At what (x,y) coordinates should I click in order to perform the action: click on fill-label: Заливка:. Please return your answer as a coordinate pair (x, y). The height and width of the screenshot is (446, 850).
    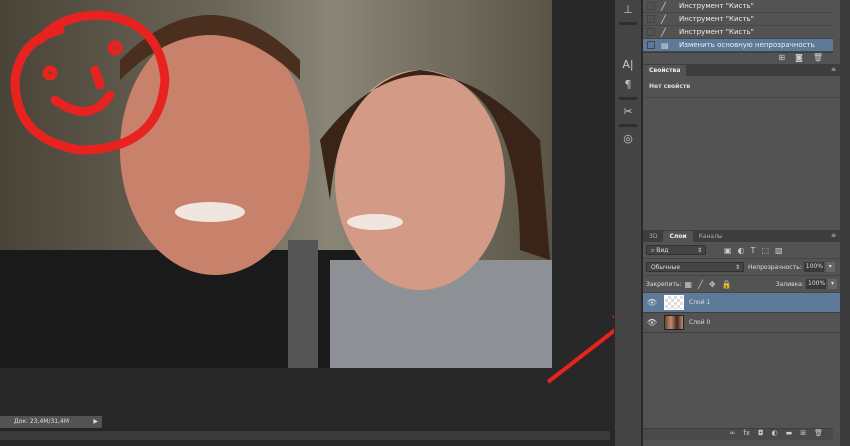
    Looking at the image, I should click on (789, 284).